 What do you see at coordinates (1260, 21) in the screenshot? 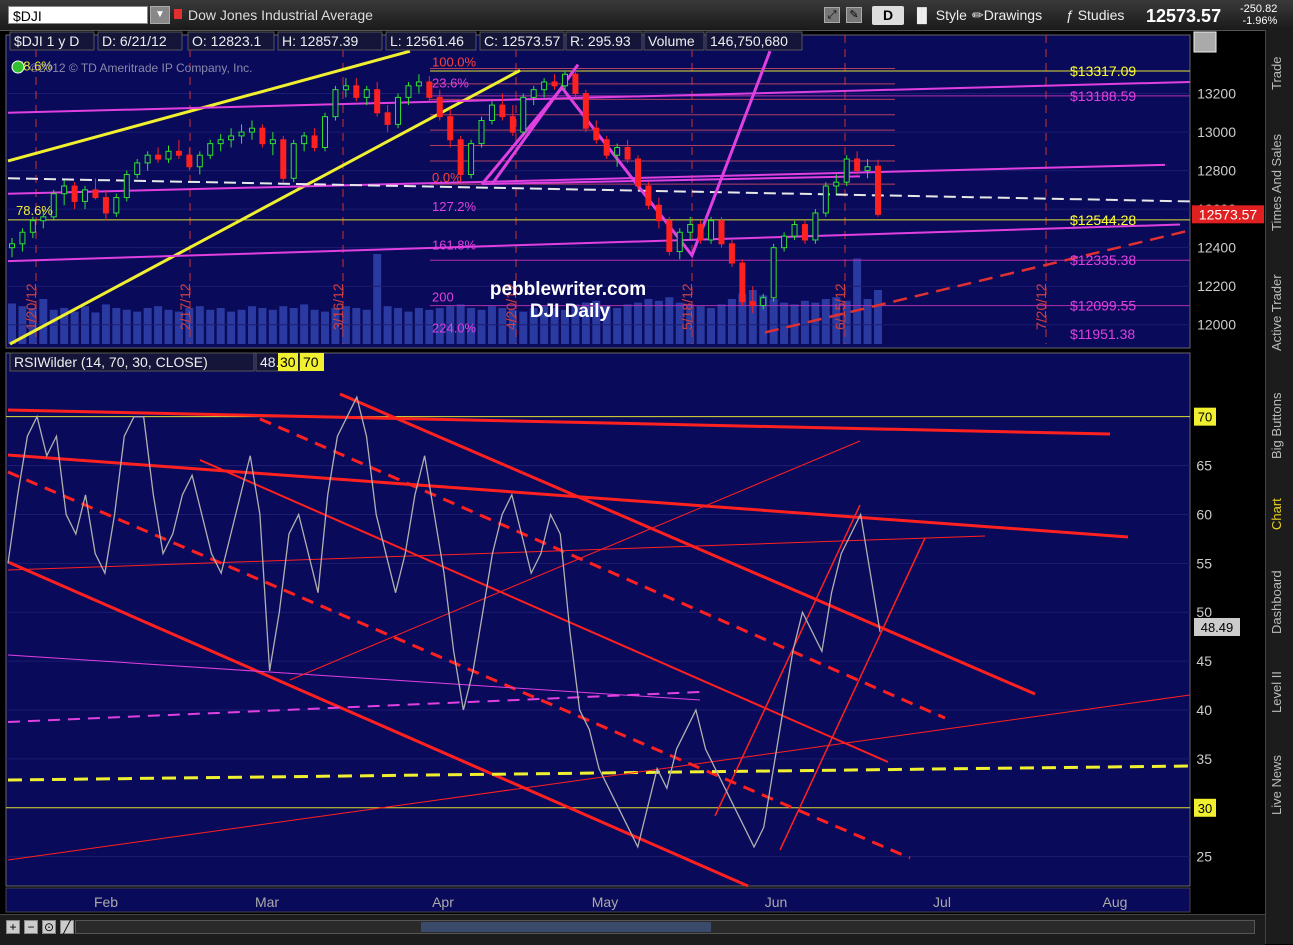
I see `change-percent: -1.96%` at bounding box center [1260, 21].